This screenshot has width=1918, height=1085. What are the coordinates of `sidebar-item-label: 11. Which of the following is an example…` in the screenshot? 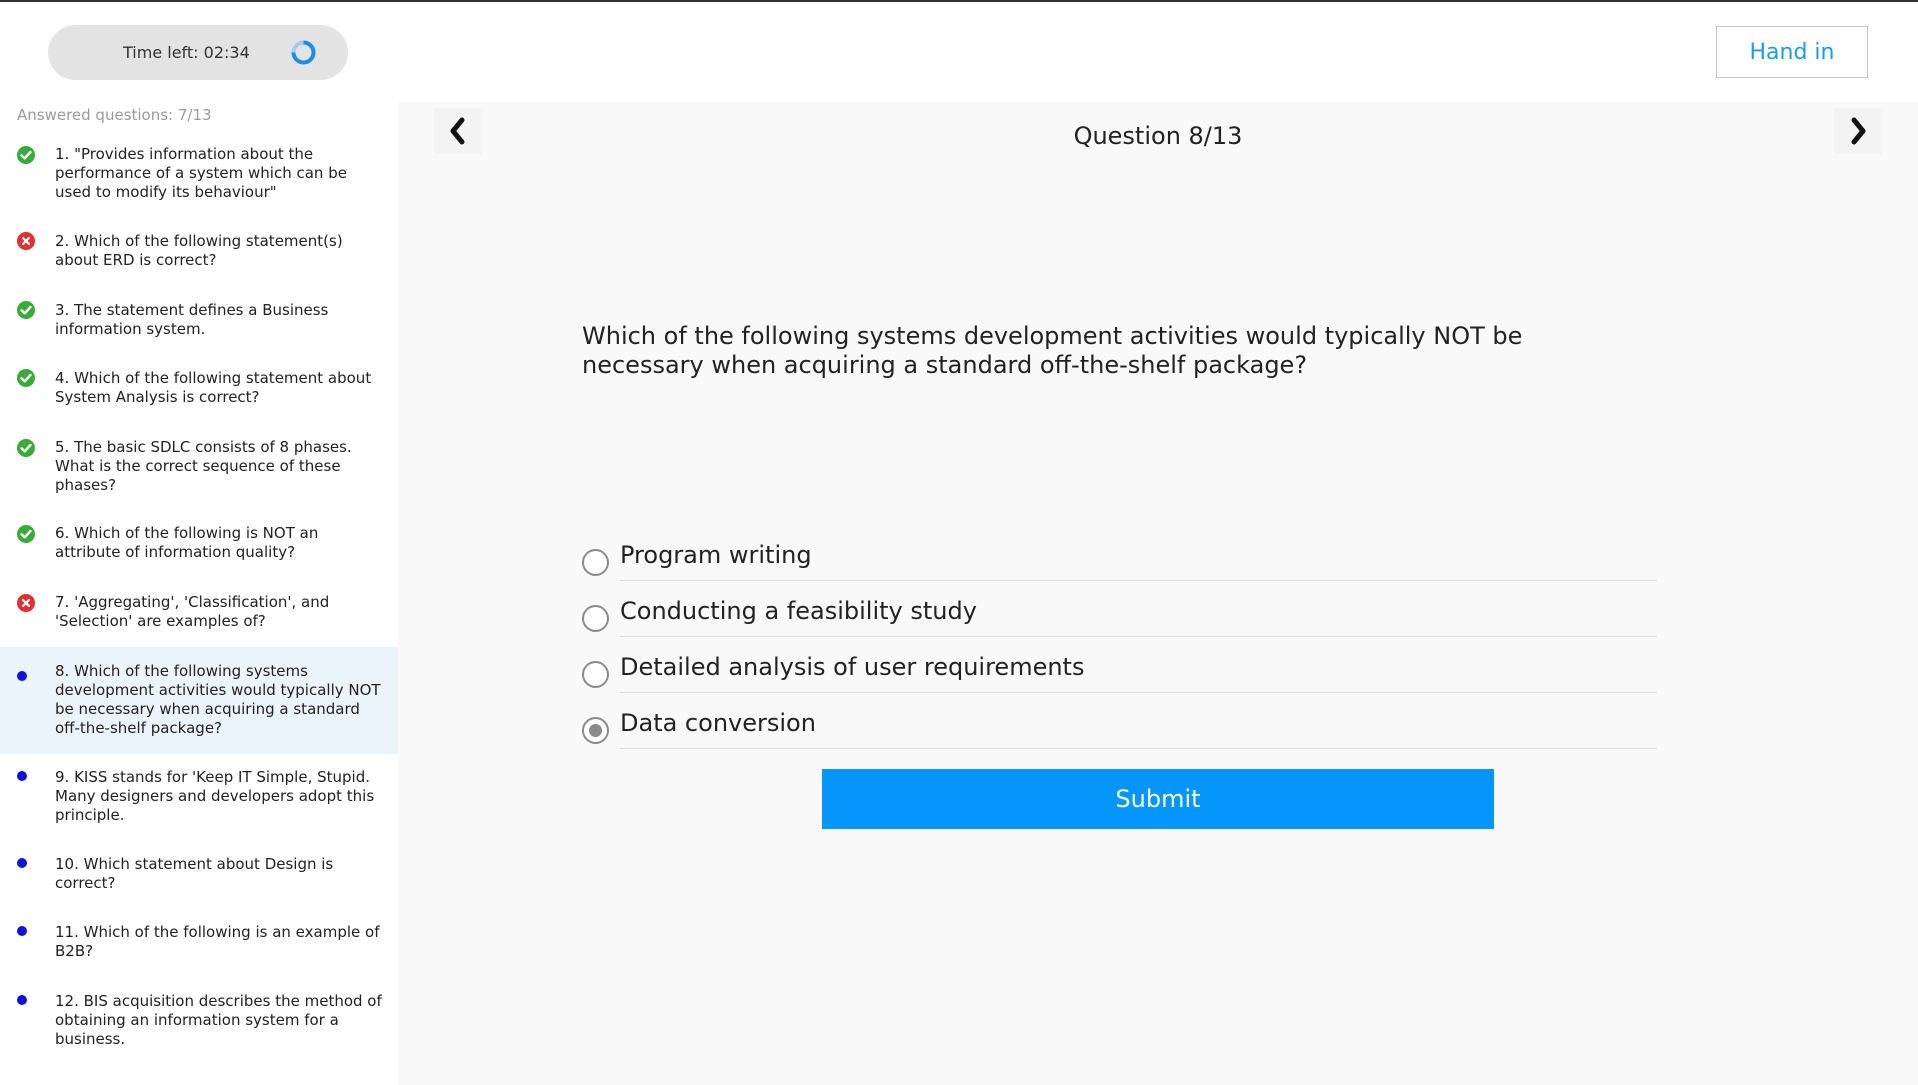 It's located at (217, 941).